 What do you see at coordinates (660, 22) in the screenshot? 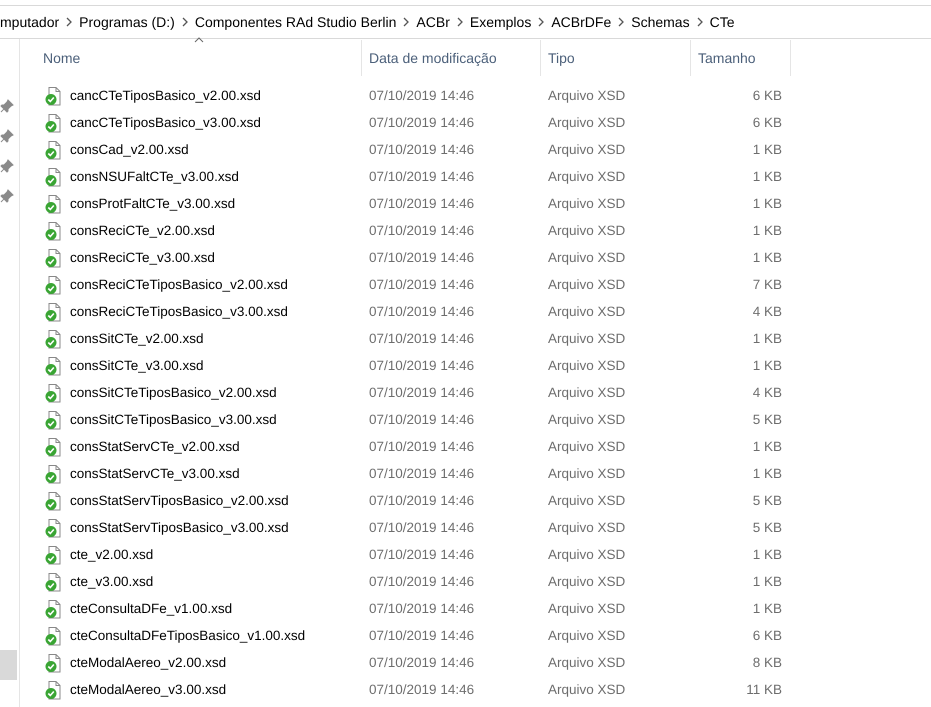
I see `breadcrumb-item: Schemas` at bounding box center [660, 22].